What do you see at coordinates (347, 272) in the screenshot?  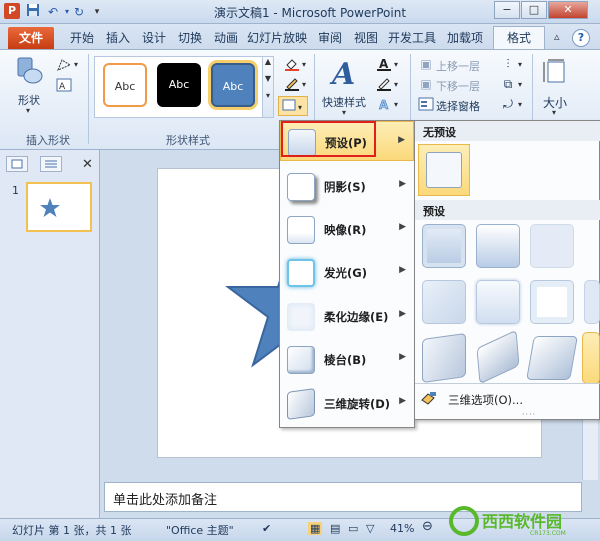 I see `menu-item-glow: 发光(G) ▶` at bounding box center [347, 272].